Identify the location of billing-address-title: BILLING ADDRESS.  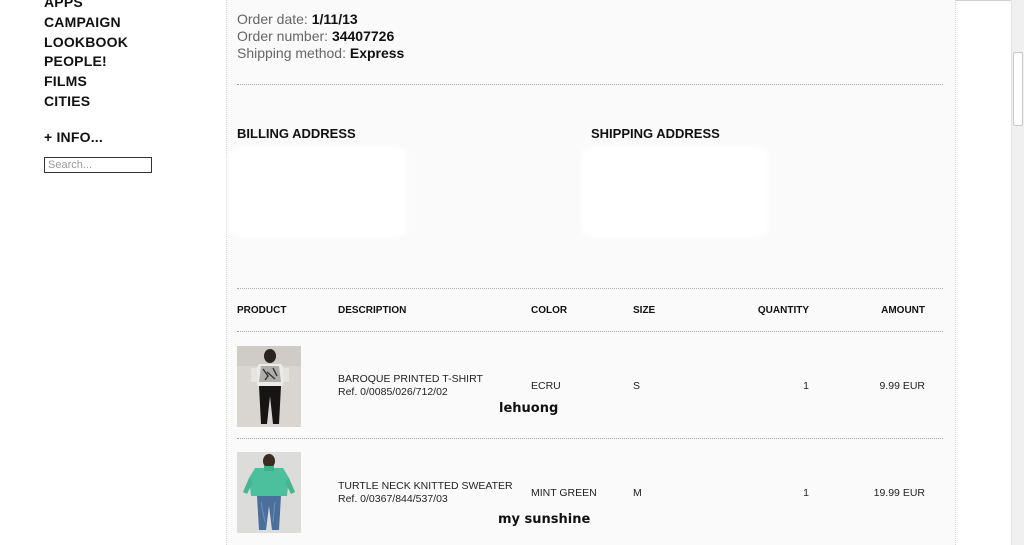
(296, 133).